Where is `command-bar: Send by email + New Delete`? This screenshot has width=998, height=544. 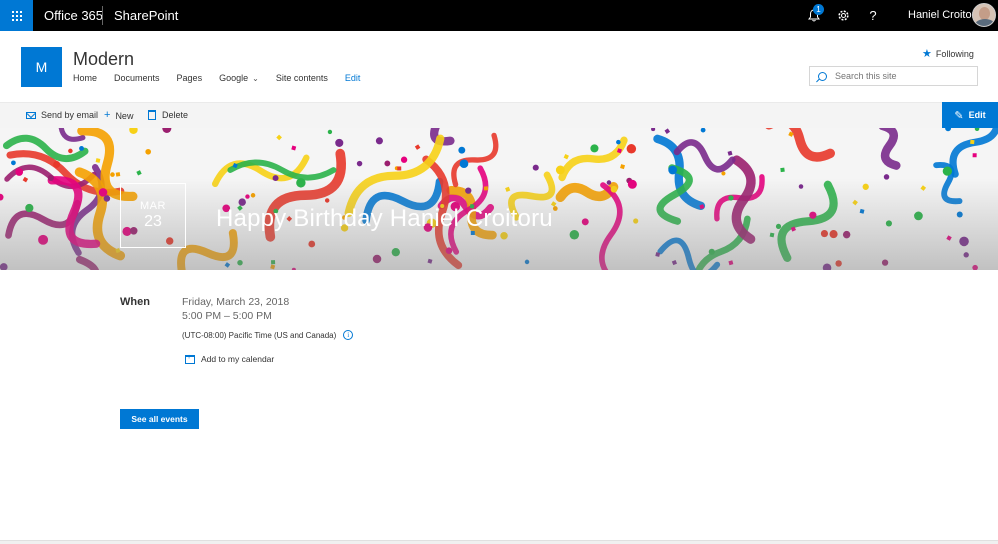 command-bar: Send by email + New Delete is located at coordinates (499, 115).